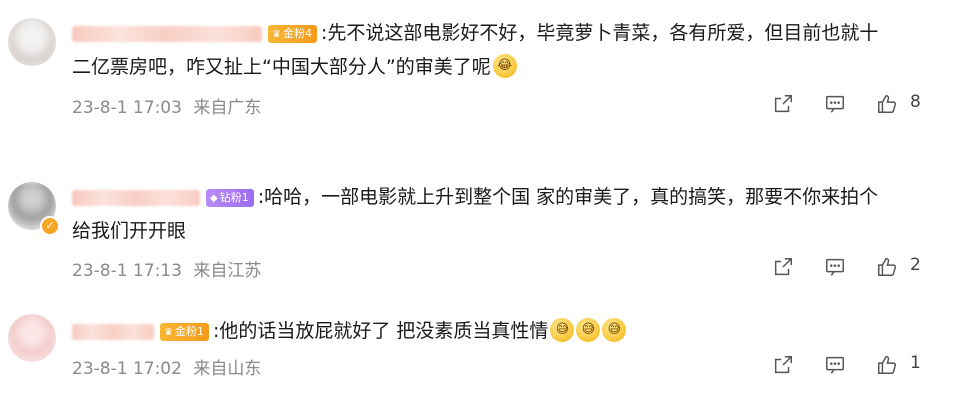 This screenshot has height=406, width=968. I want to click on comment-meta: 23-8-1 17:13 来自江苏, so click(166, 268).